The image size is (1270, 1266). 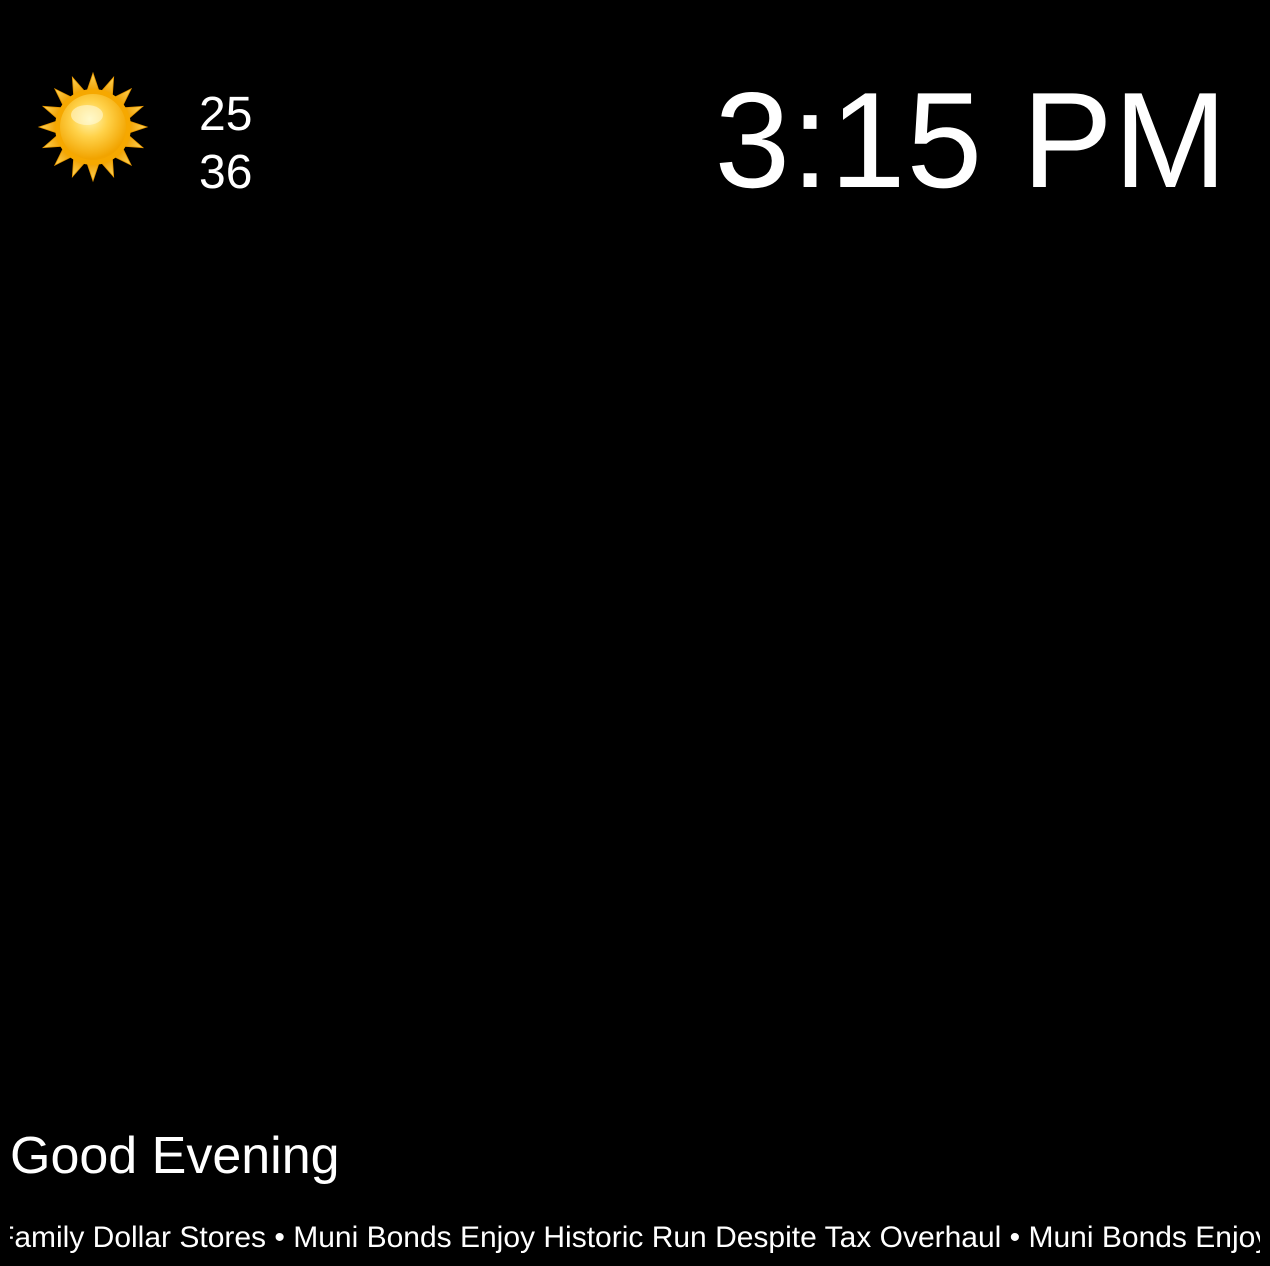 What do you see at coordinates (971, 140) in the screenshot?
I see `clock-time: 3:15 PM` at bounding box center [971, 140].